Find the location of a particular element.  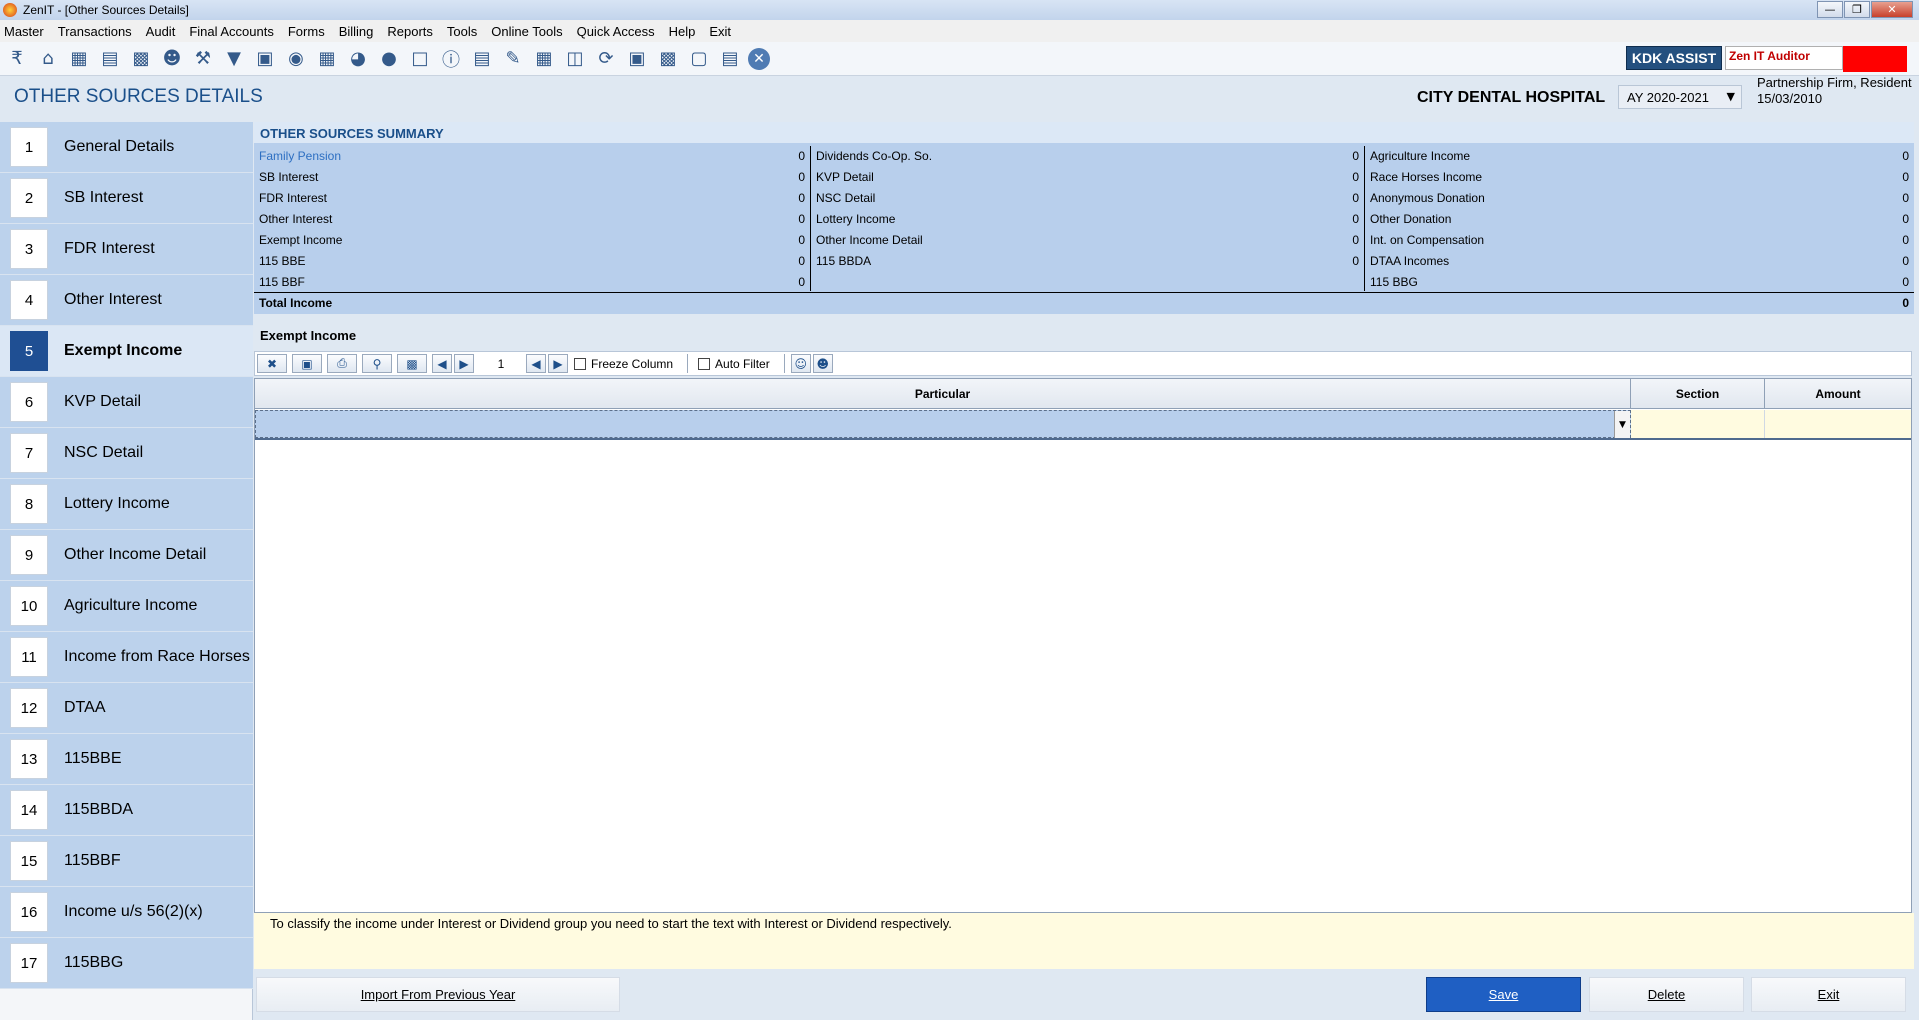

bar-chart-icon: ▤ is located at coordinates (110, 59).